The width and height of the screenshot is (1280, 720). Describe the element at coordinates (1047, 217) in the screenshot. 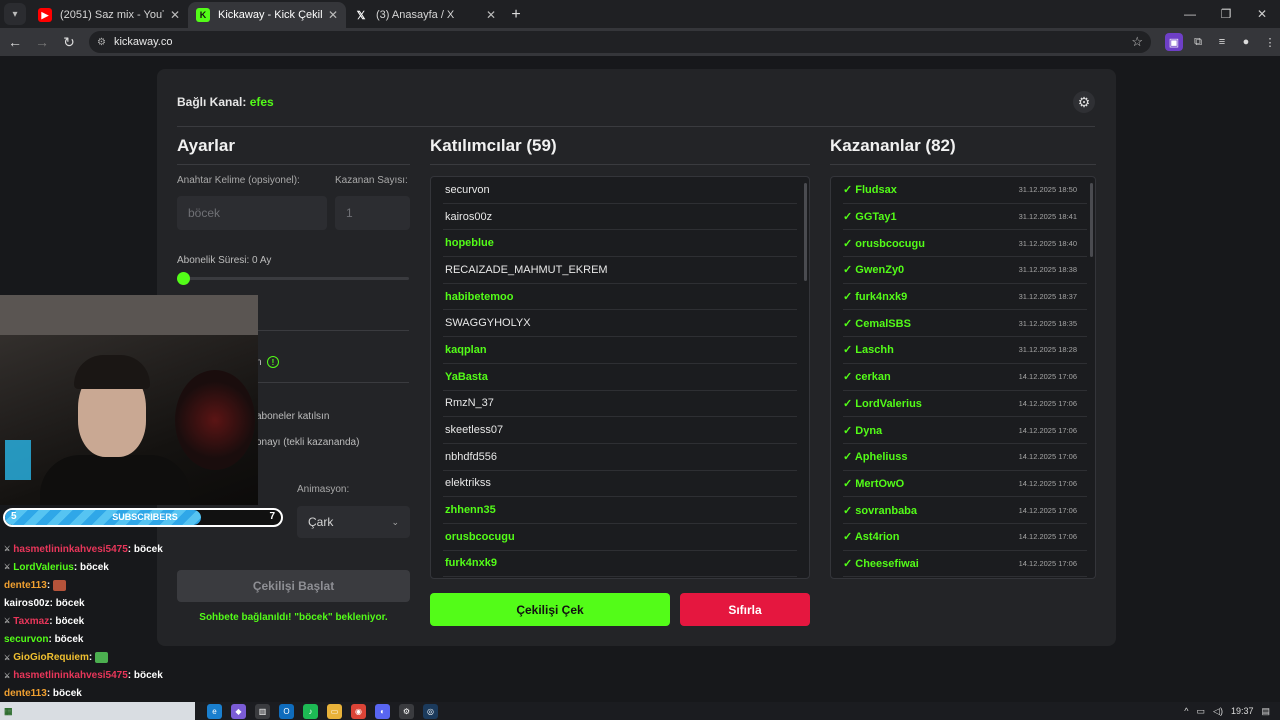

I see `winner-date: 31.12.2025 18:41` at that location.